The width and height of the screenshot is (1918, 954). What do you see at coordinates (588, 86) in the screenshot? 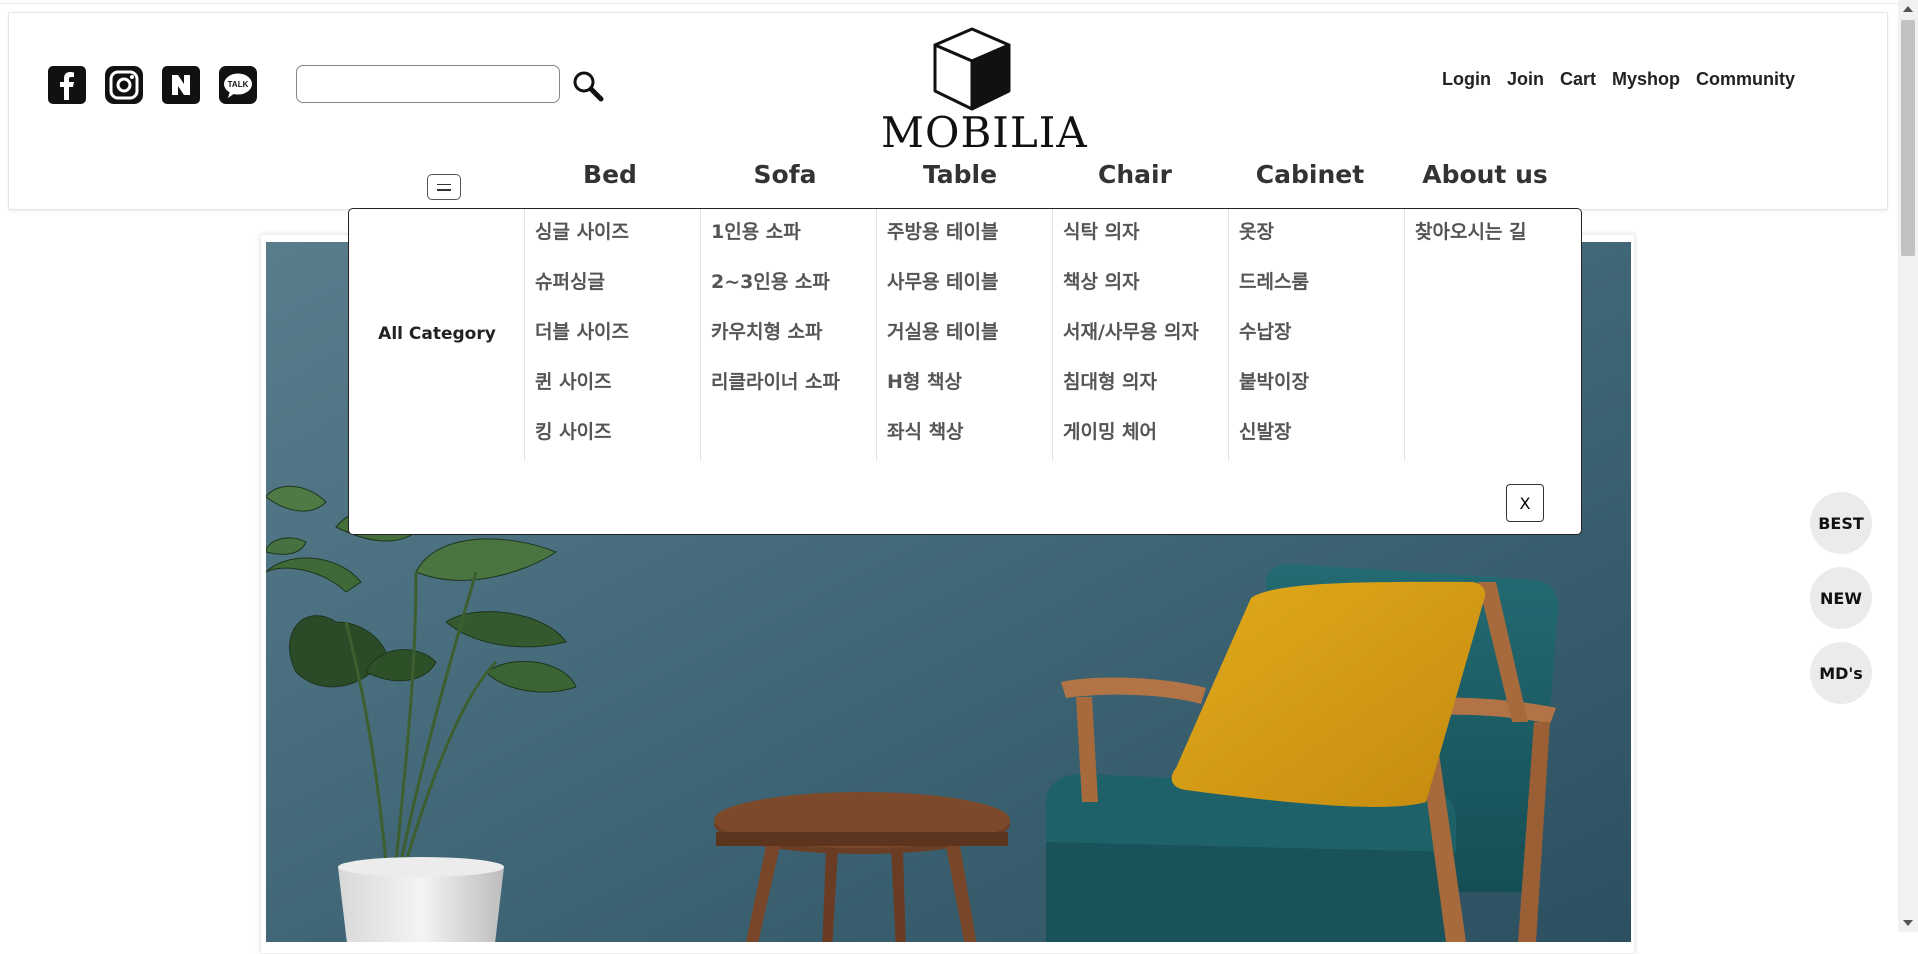
I see `search-icon` at bounding box center [588, 86].